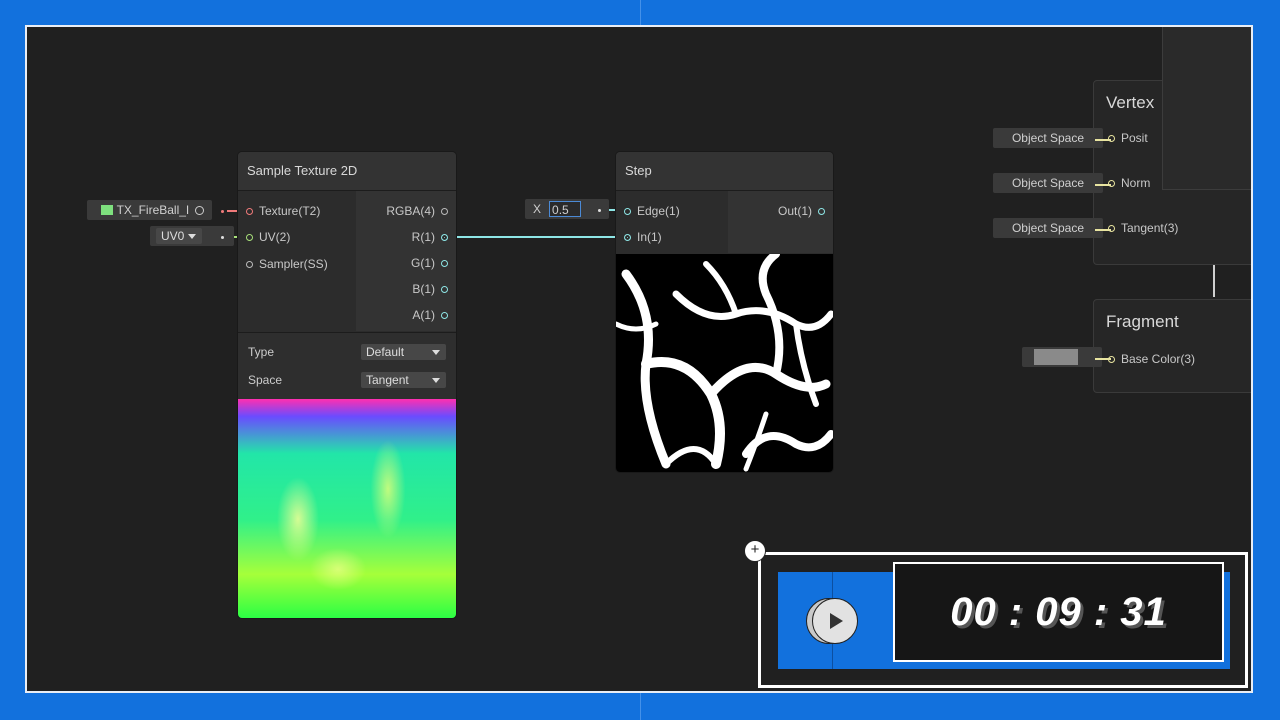  I want to click on fragment-context: Fragment Base Color(3), so click(1172, 346).